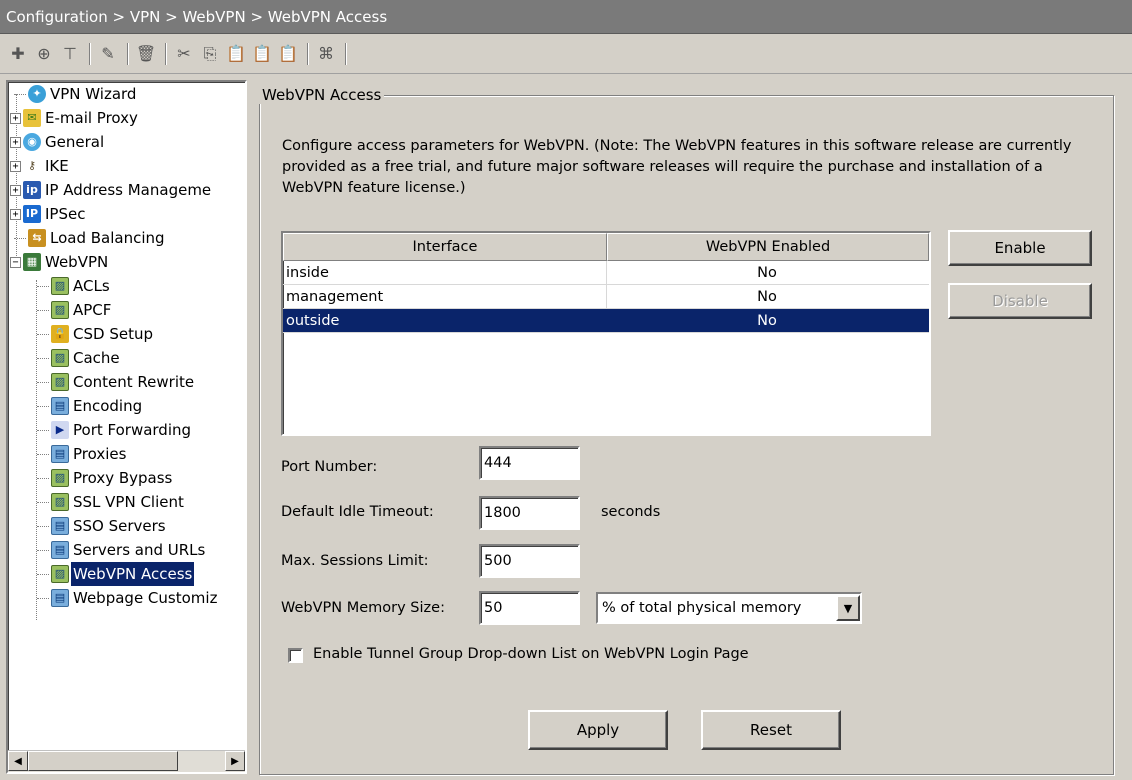 This screenshot has height=780, width=1132. I want to click on tree-item-general: + ◉ General, so click(58, 142).